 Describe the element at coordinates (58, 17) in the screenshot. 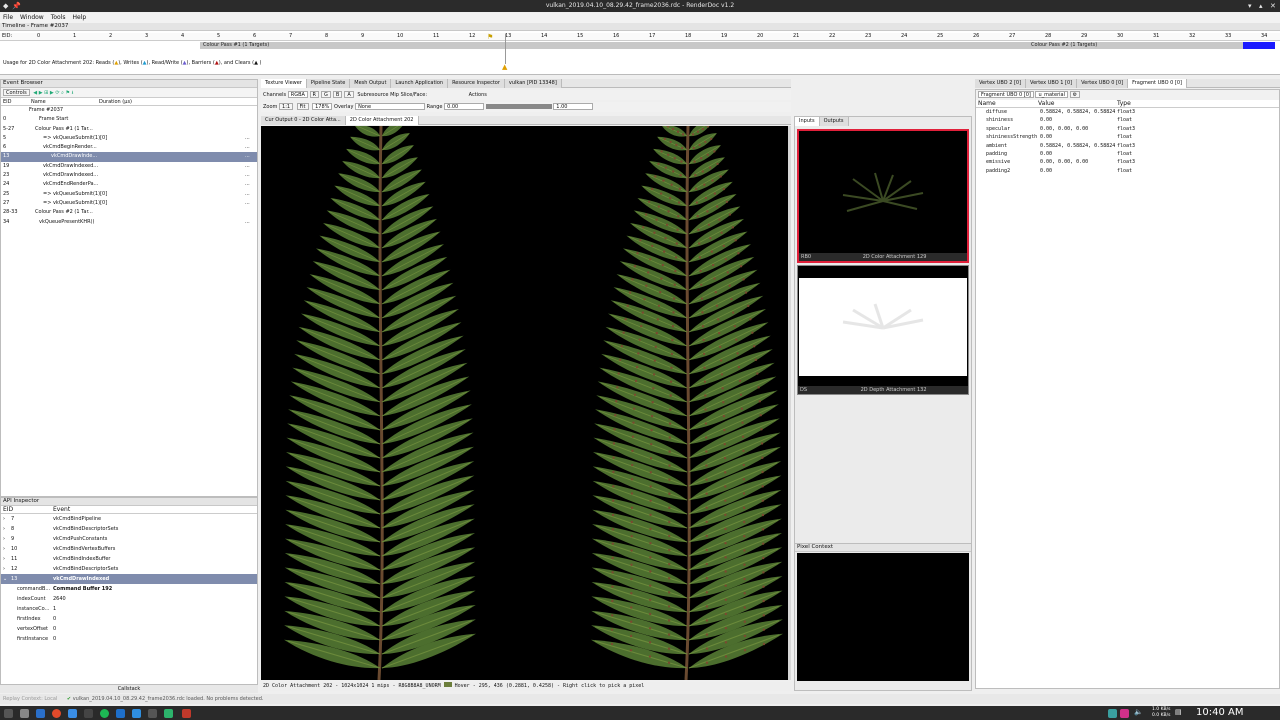

I see `menu-tools: Tools` at that location.